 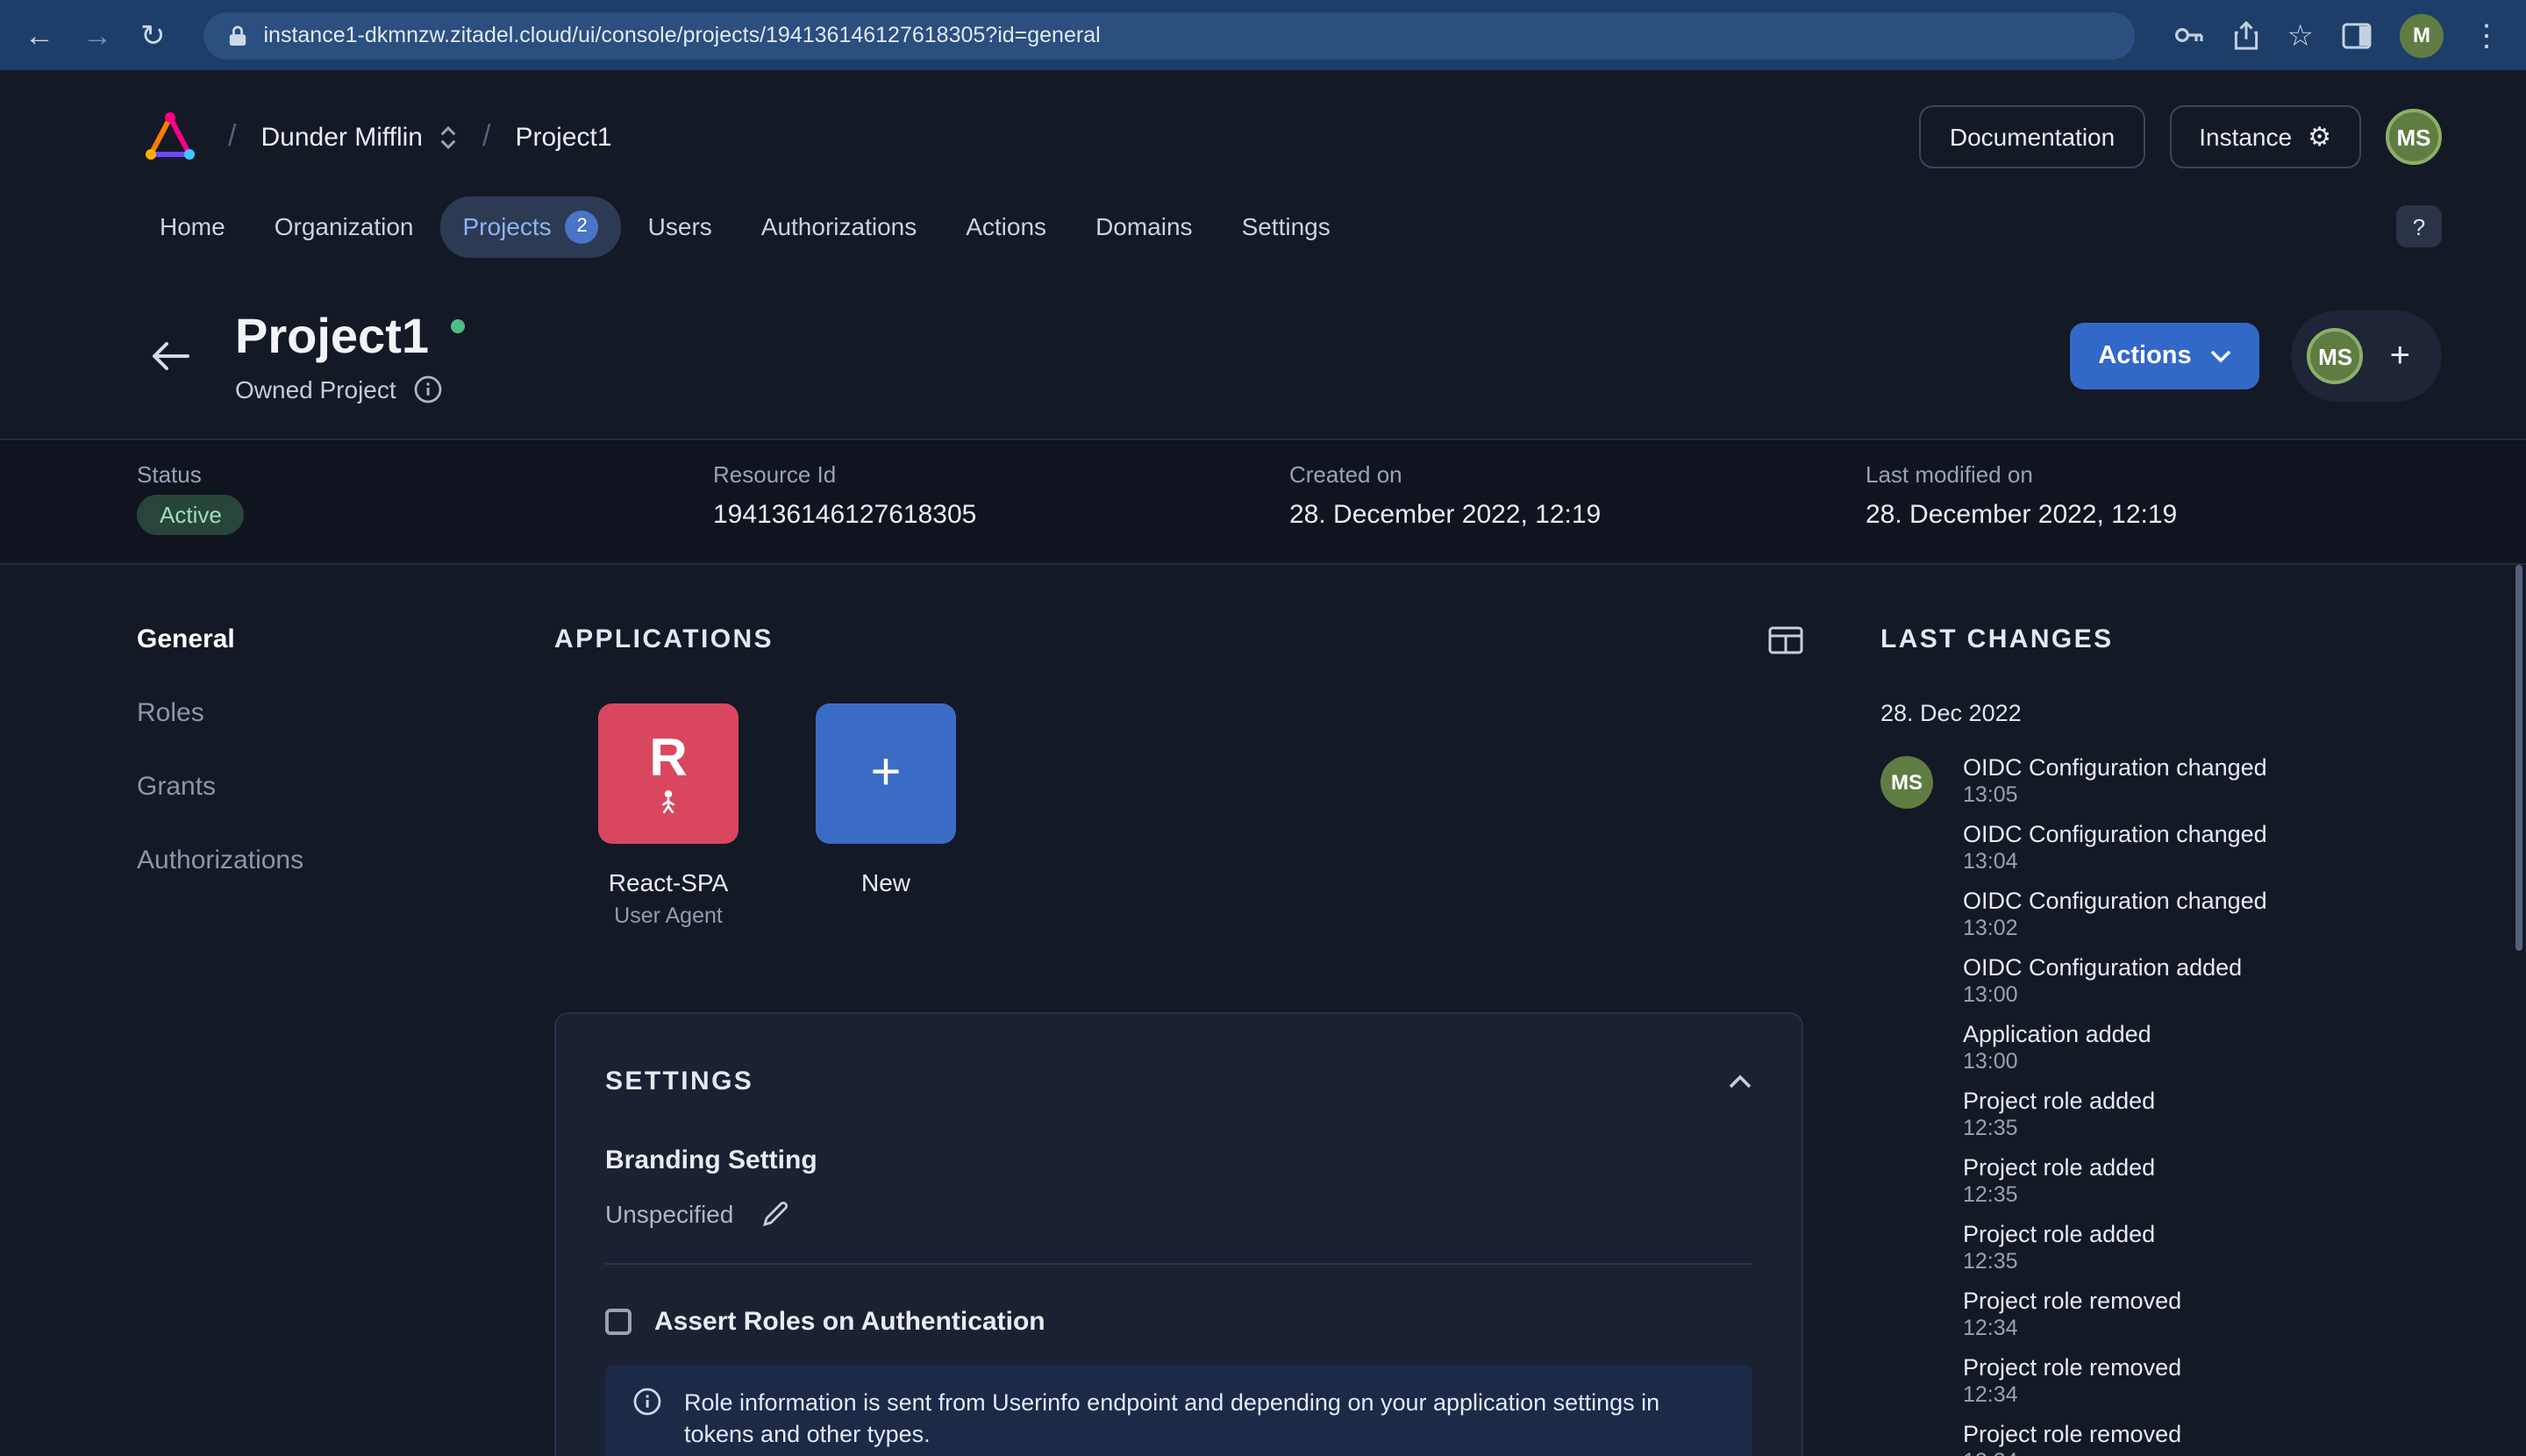 I want to click on app-card-react-spa: R React-SPA User Agent, so click(x=668, y=815).